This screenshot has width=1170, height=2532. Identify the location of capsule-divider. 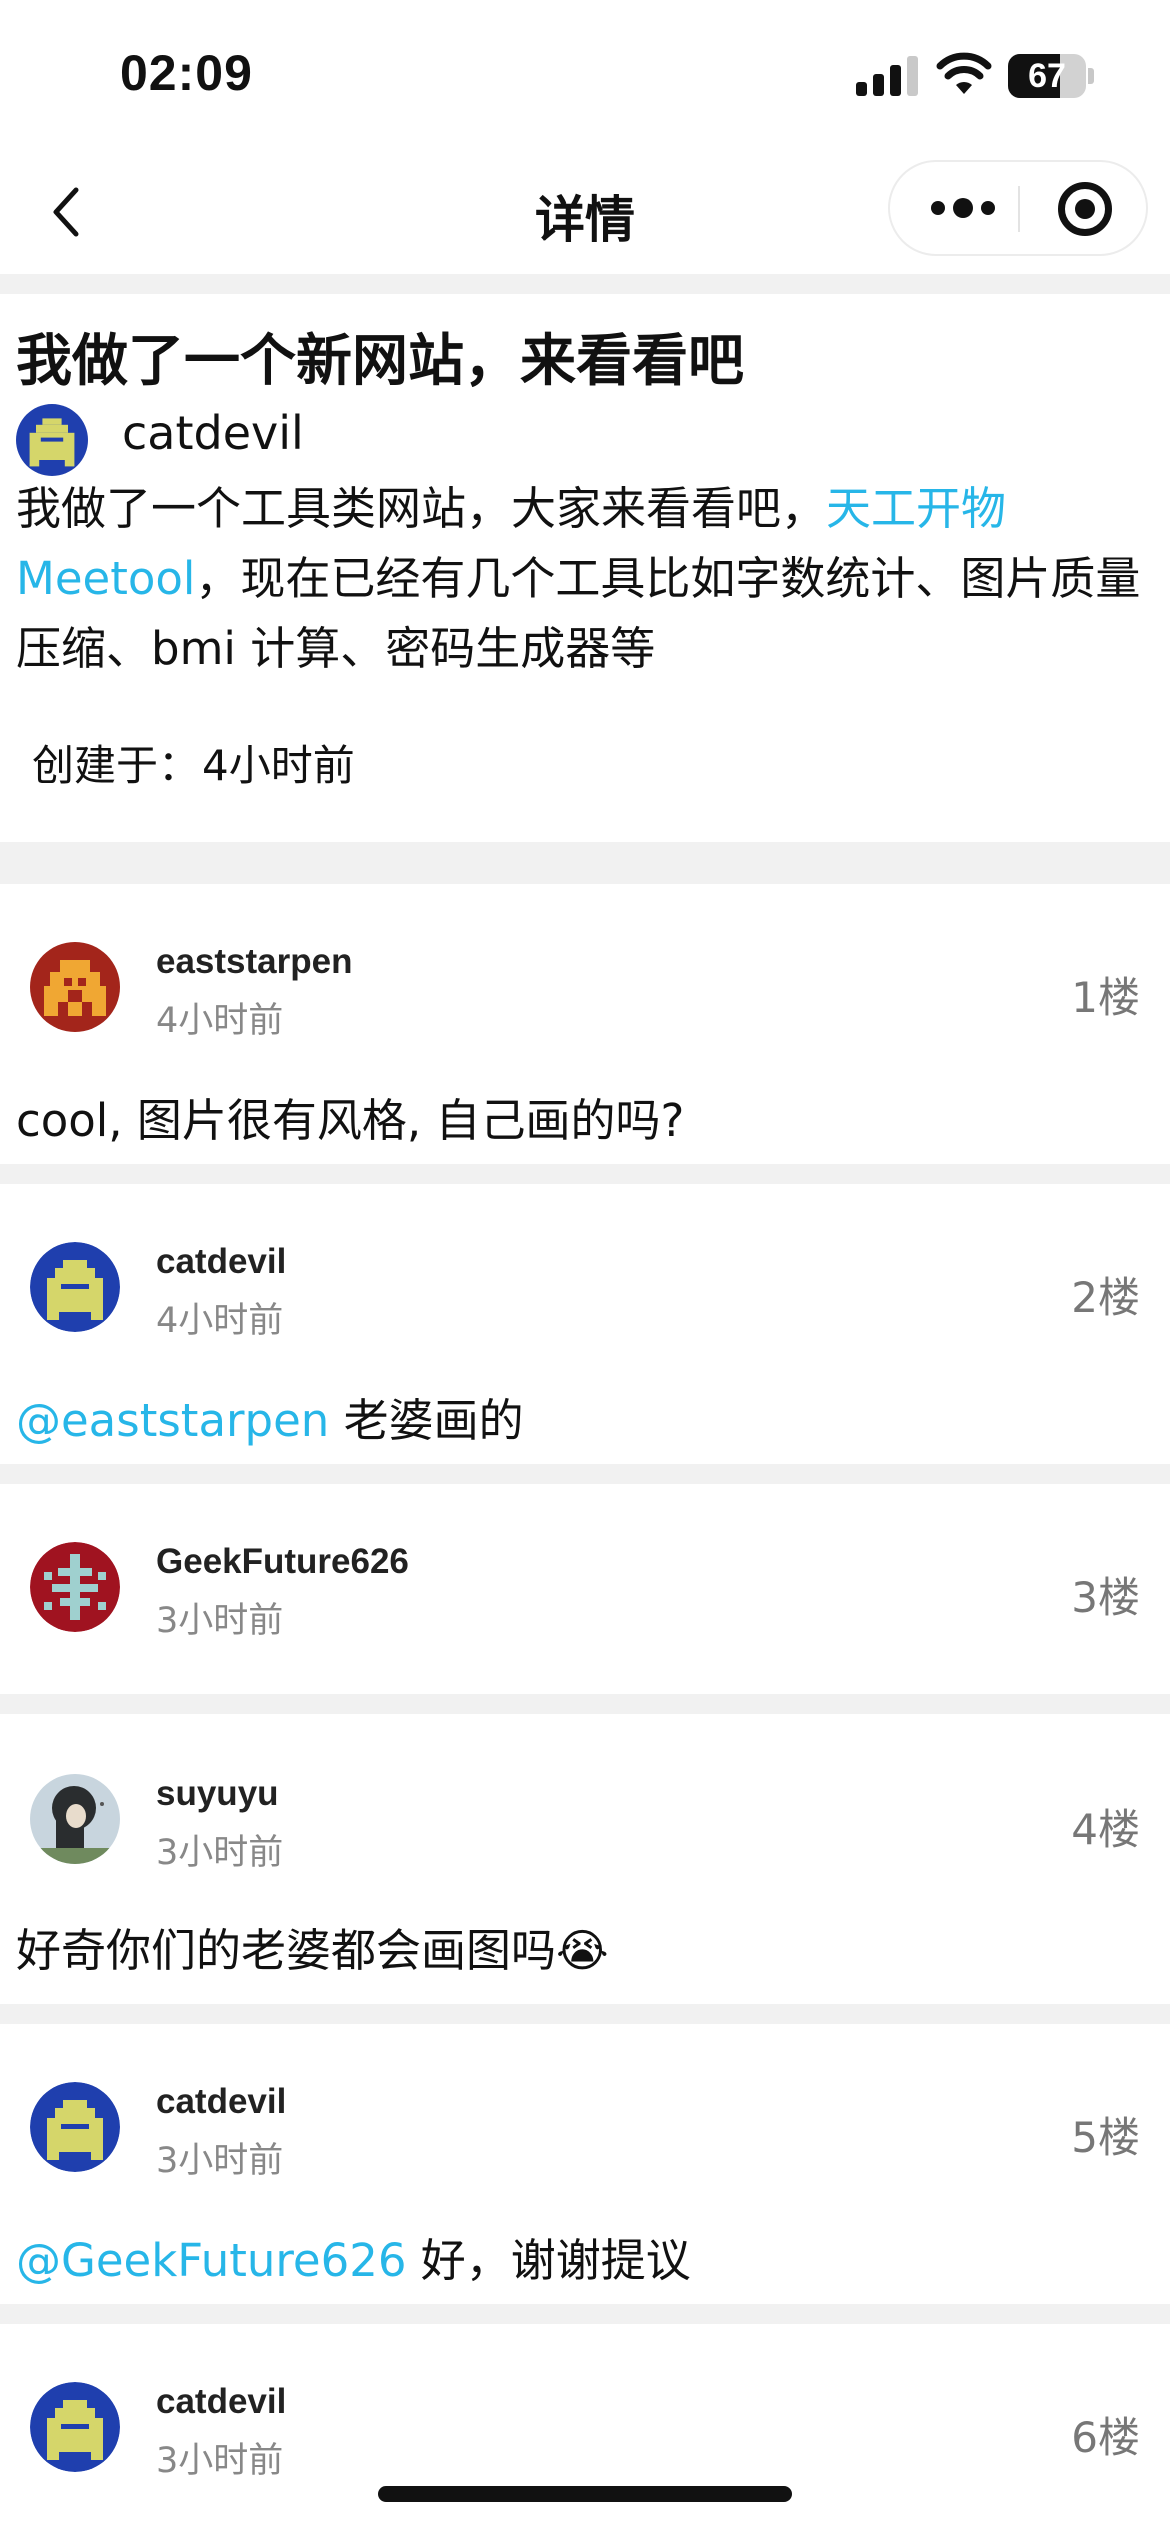
(1019, 209).